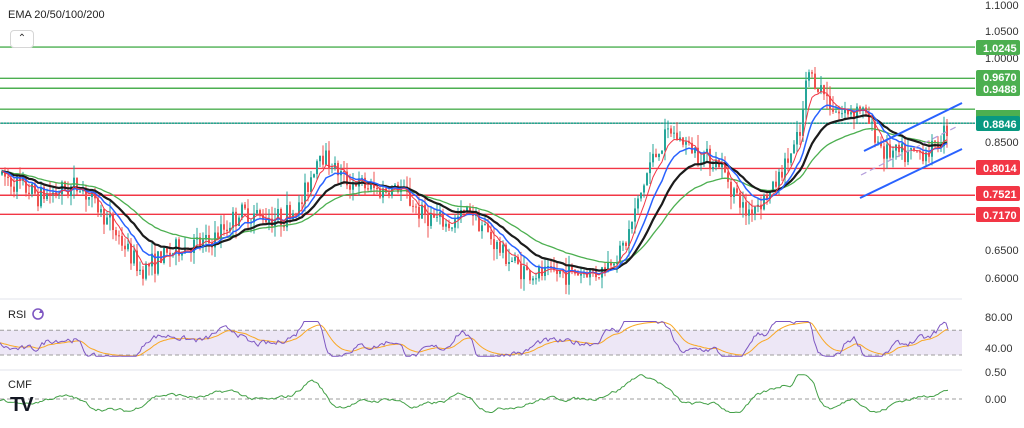  I want to click on level-tag-1: 1.0245, so click(998, 47).